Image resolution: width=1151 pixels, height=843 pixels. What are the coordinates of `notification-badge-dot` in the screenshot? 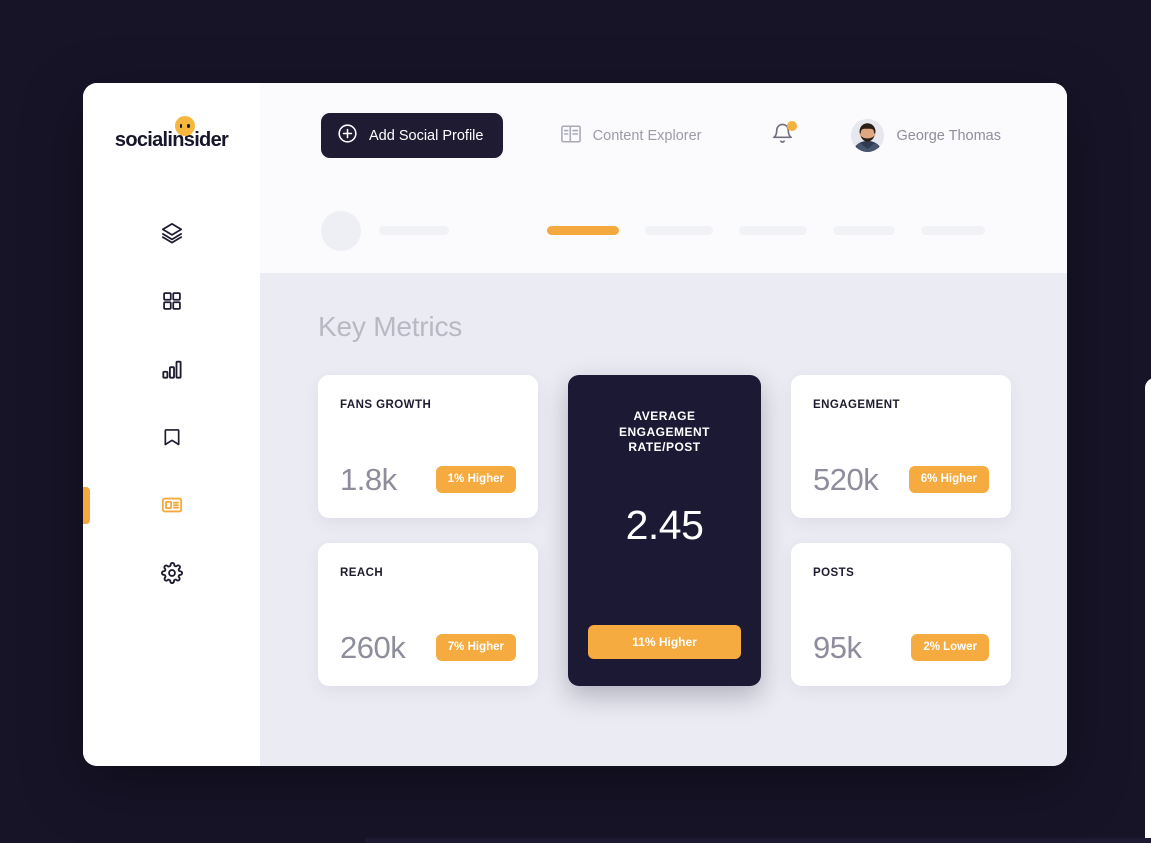 It's located at (792, 125).